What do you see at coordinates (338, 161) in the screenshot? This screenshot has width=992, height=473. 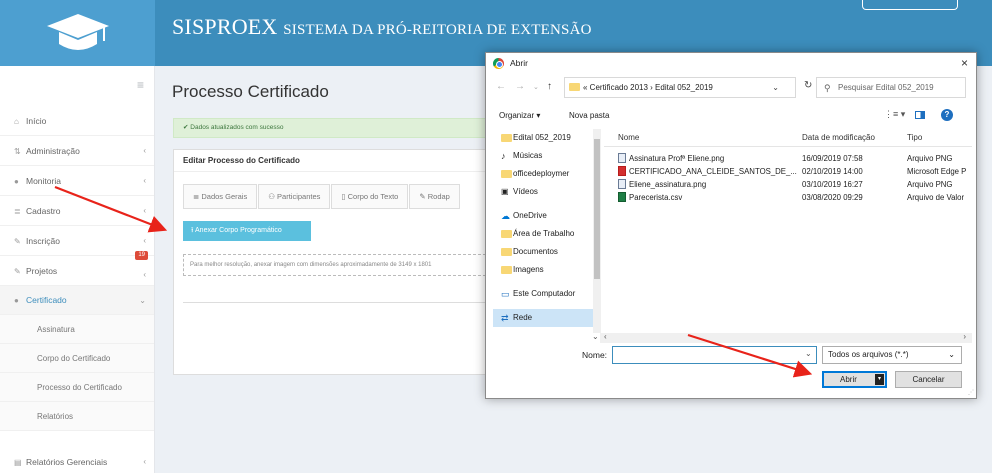 I see `panel-title: Editar Processo do Certificado` at bounding box center [338, 161].